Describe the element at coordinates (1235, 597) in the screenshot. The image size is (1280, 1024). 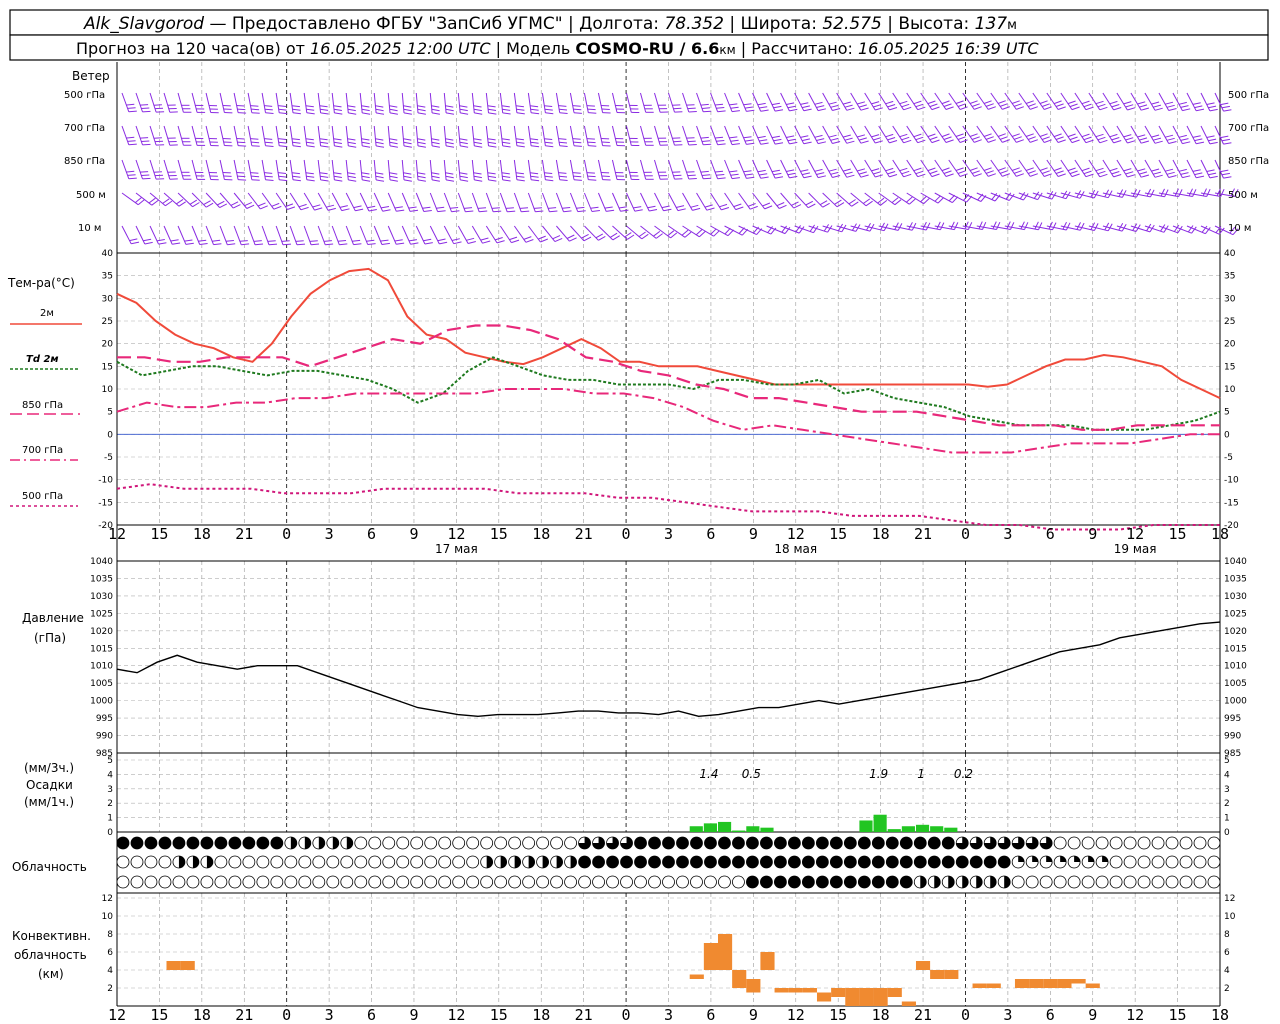
I see `pressure-tick-label-right: 1030` at that location.